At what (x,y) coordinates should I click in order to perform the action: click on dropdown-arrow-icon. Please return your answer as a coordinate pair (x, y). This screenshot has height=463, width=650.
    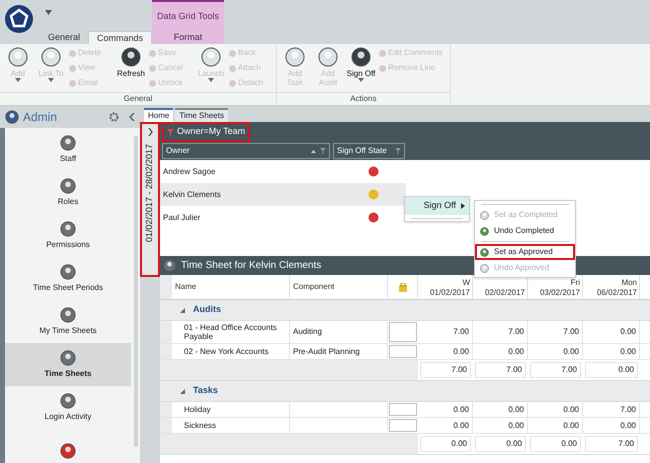
    Looking at the image, I should click on (48, 12).